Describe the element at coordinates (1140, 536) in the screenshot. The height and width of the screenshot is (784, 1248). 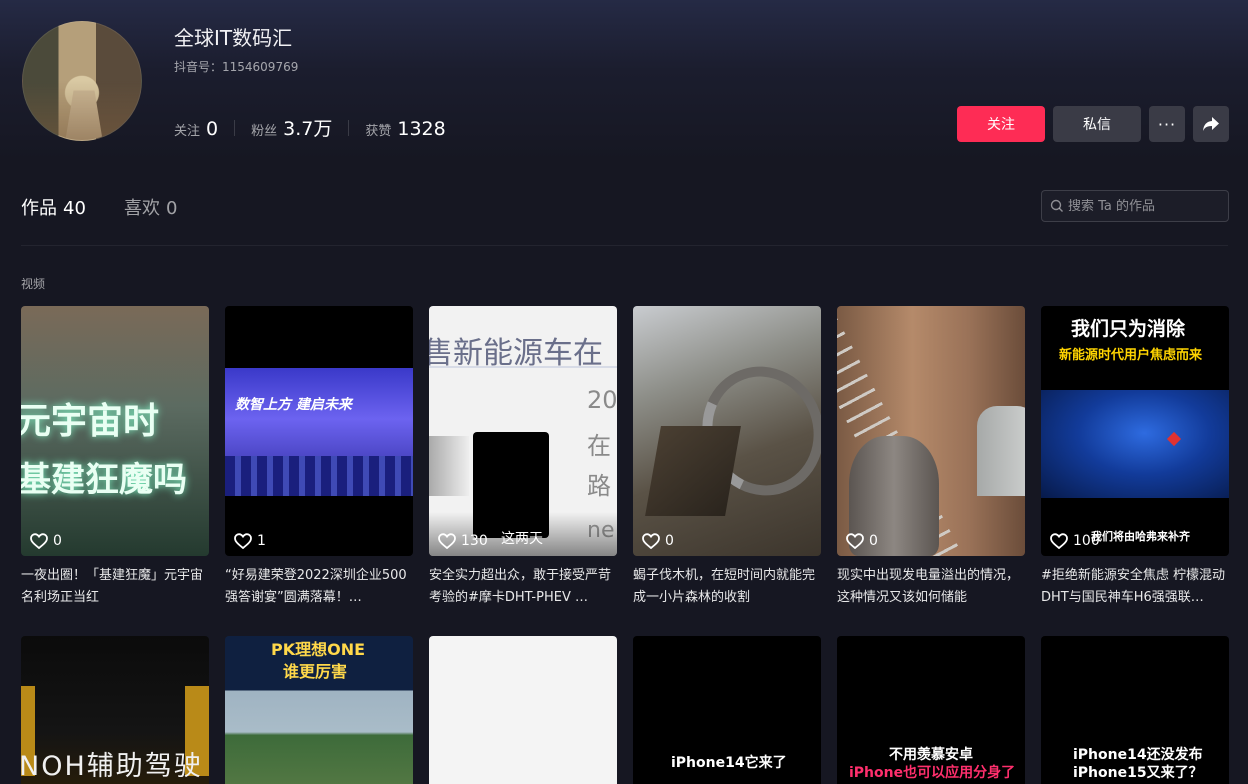
I see `caption-text: 我们将由哈弗来补齐` at that location.